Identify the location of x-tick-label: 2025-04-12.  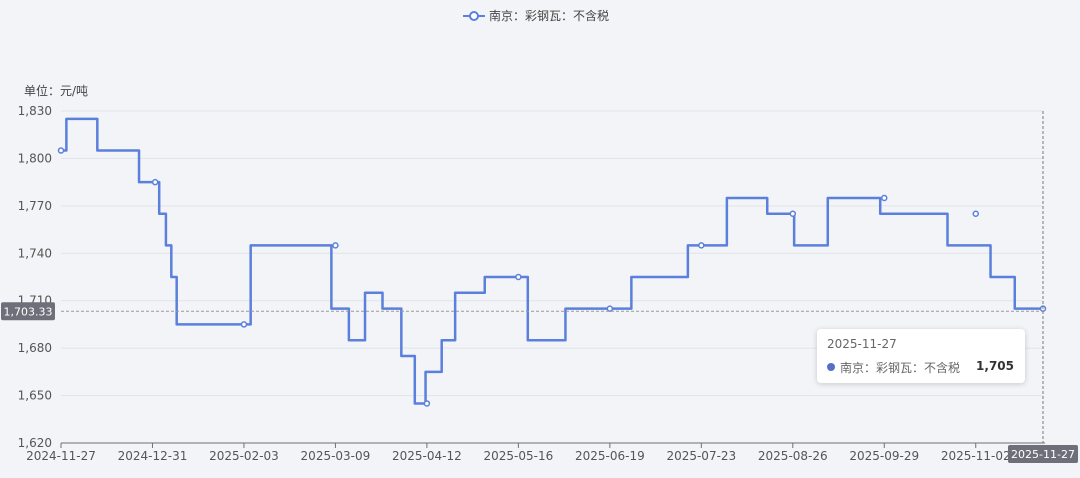
(427, 456).